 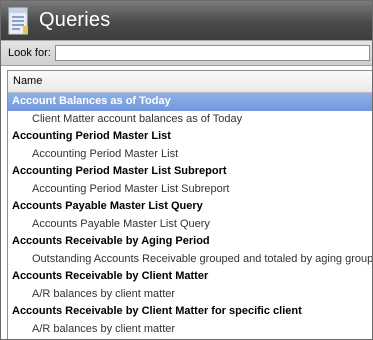 I want to click on search-bar: Look for:, so click(x=186, y=53).